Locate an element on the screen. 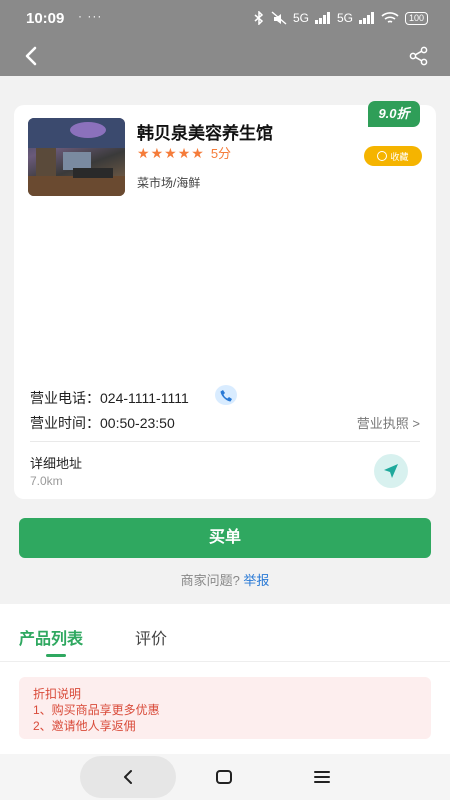  share-icon is located at coordinates (418, 56).